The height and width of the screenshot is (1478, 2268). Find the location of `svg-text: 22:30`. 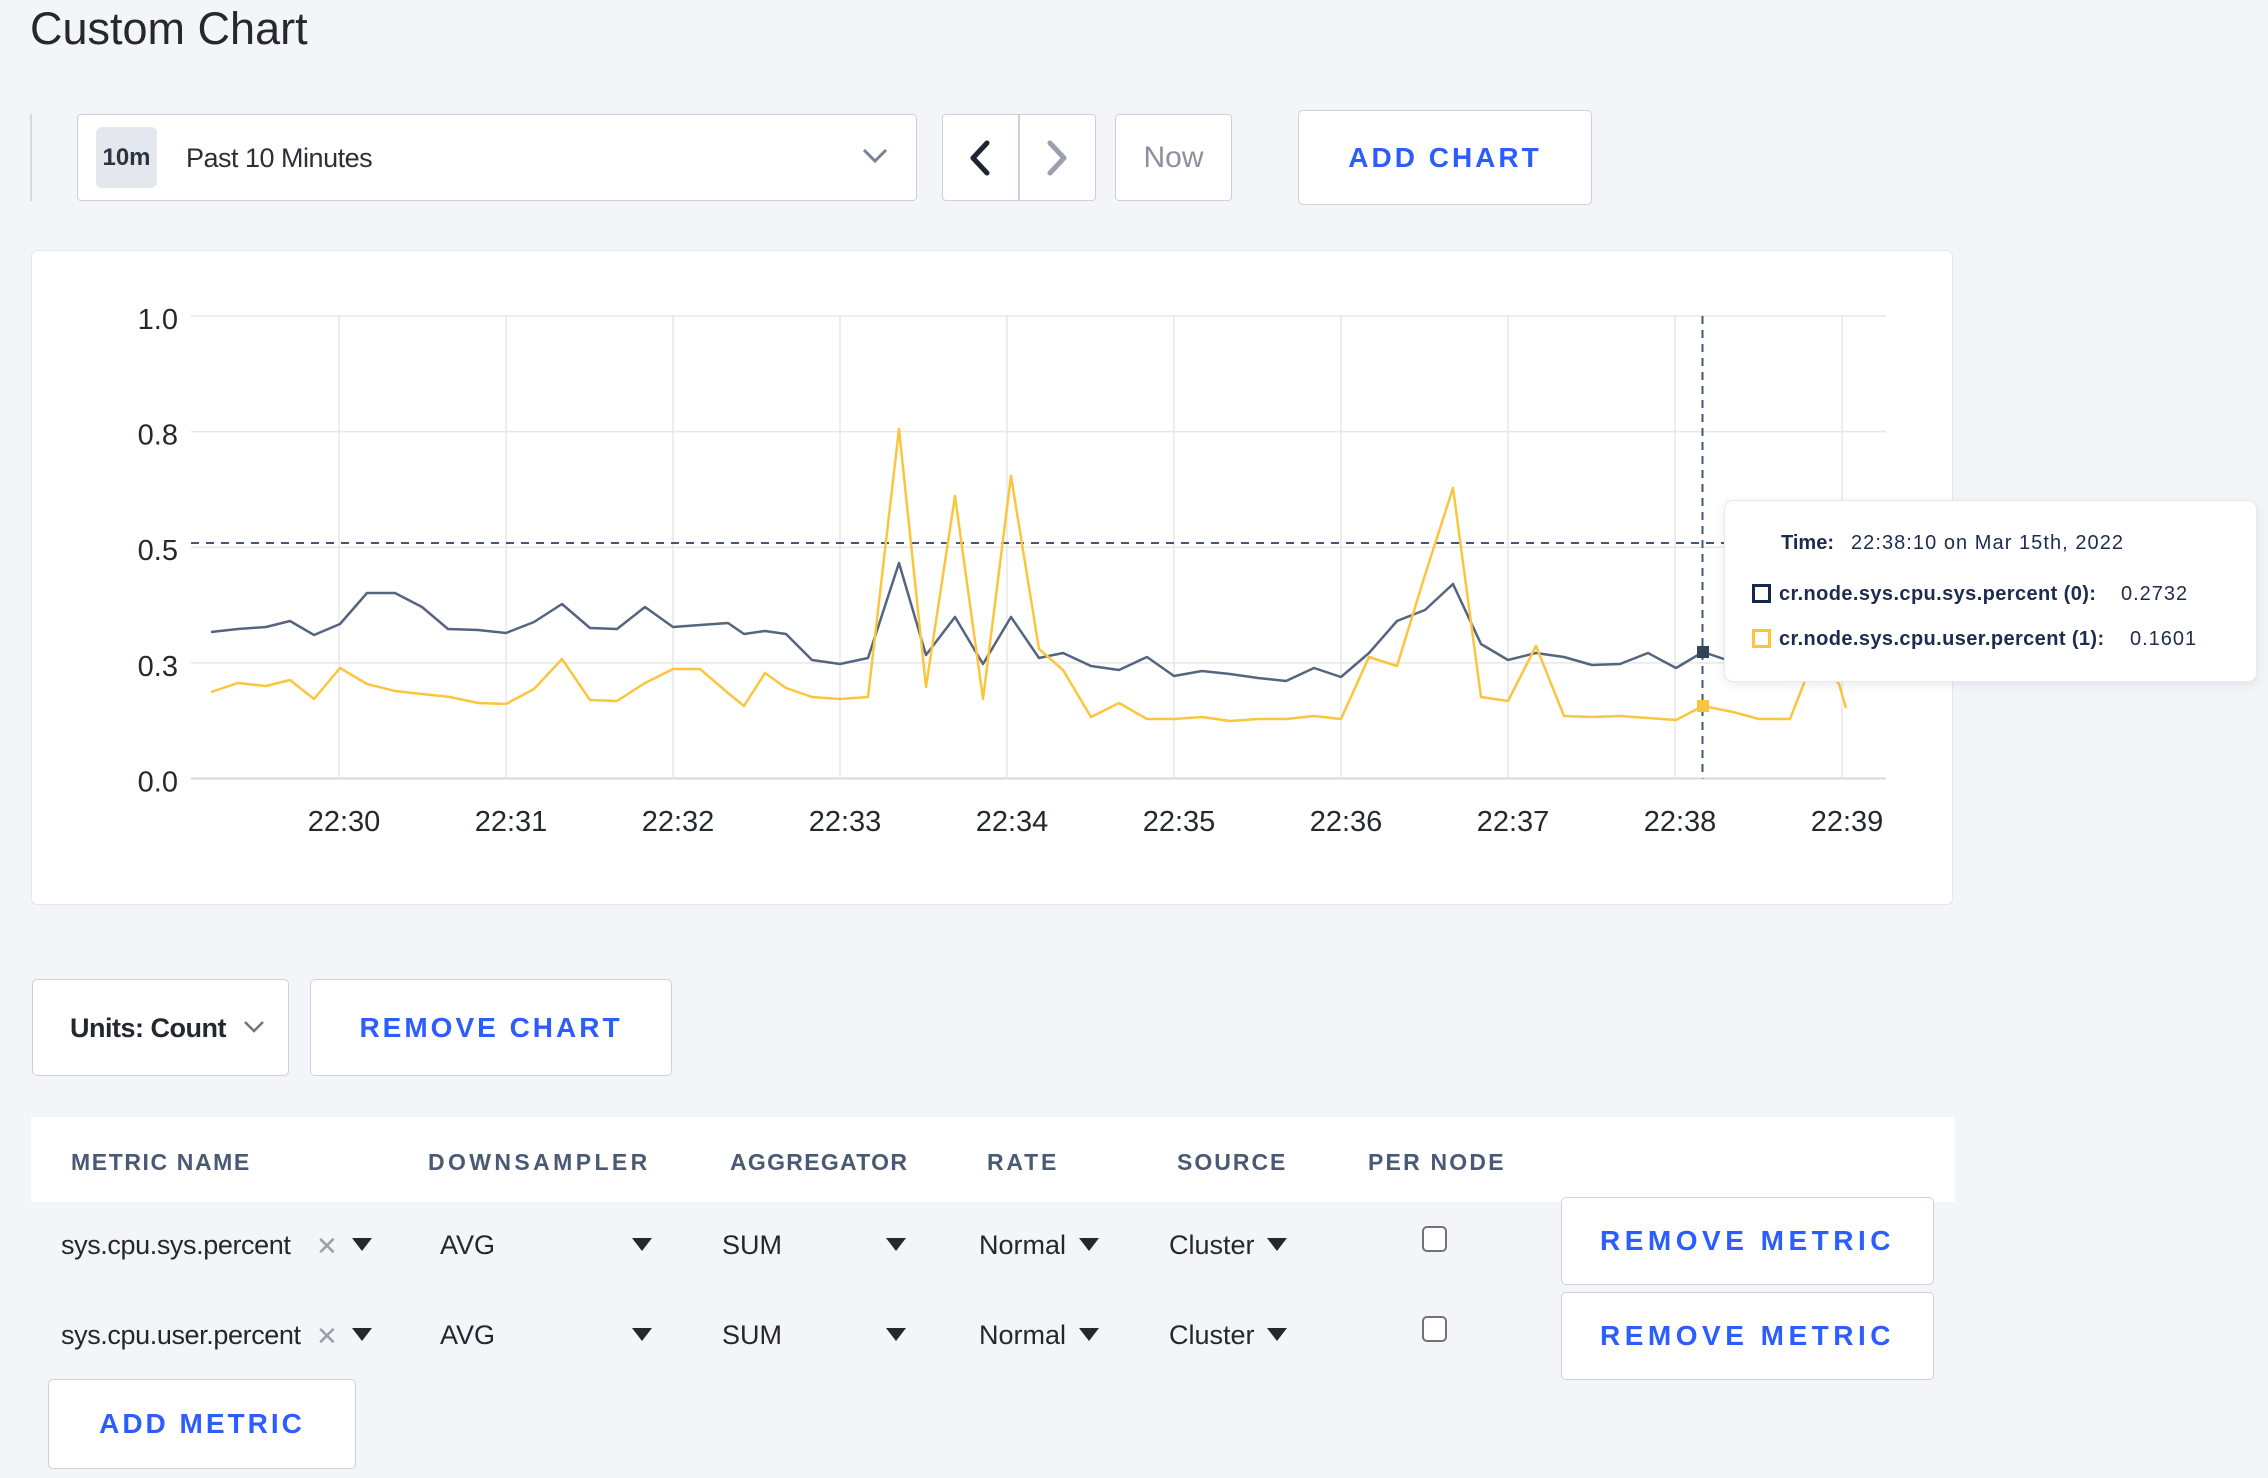

svg-text: 22:30 is located at coordinates (344, 822).